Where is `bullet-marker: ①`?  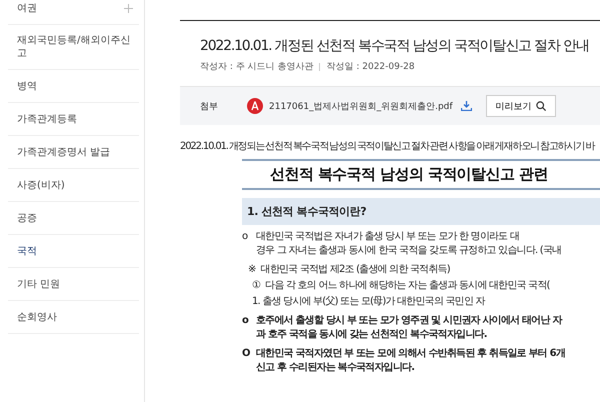 bullet-marker: ① is located at coordinates (256, 286).